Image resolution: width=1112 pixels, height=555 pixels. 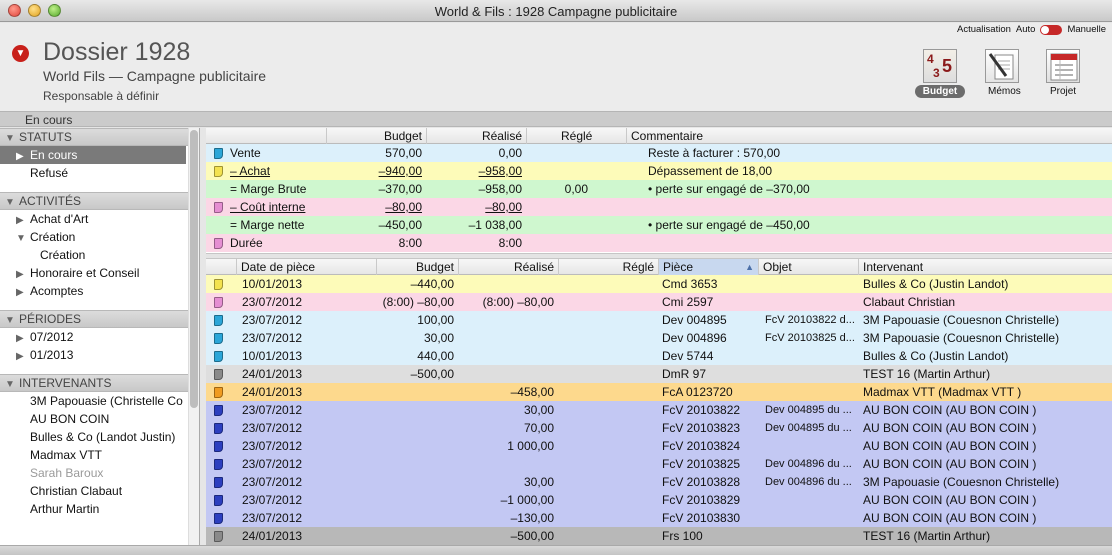 I want to click on summary-regle-value, so click(x=557, y=171).